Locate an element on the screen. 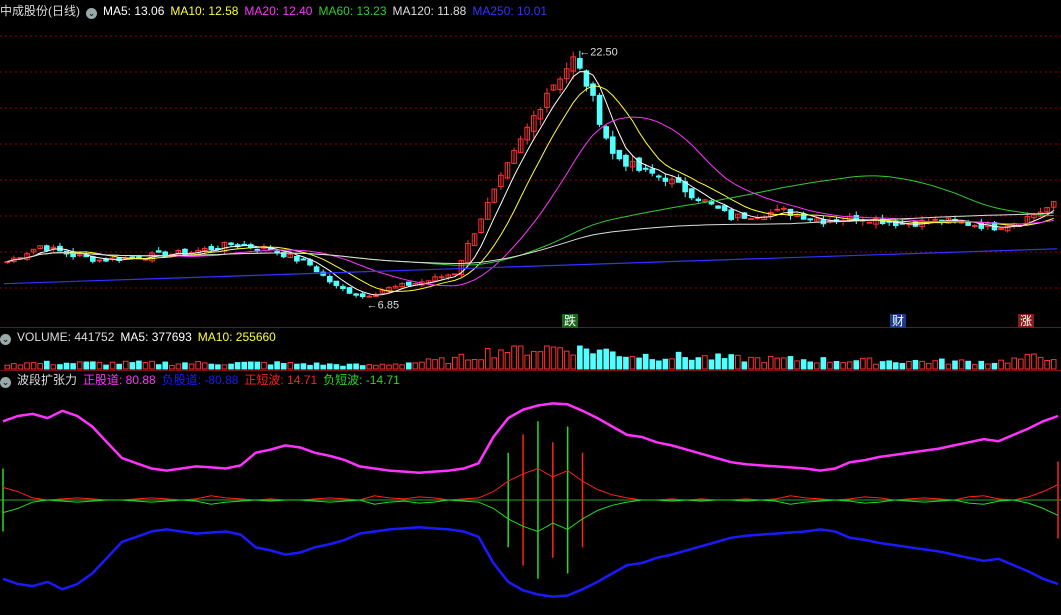 The height and width of the screenshot is (615, 1061). indicator-name: 波段扩张力 is located at coordinates (47, 380).